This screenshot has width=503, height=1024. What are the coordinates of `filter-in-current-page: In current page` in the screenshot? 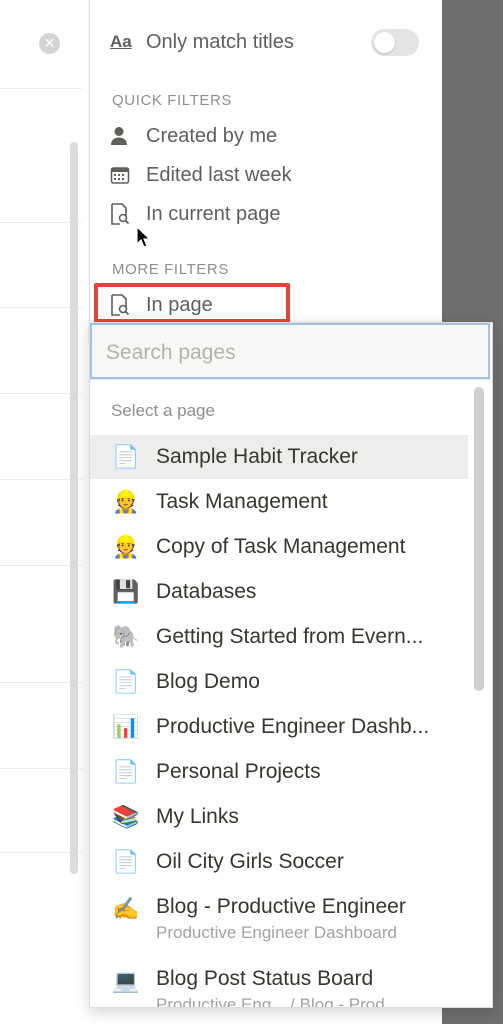 It's located at (195, 214).